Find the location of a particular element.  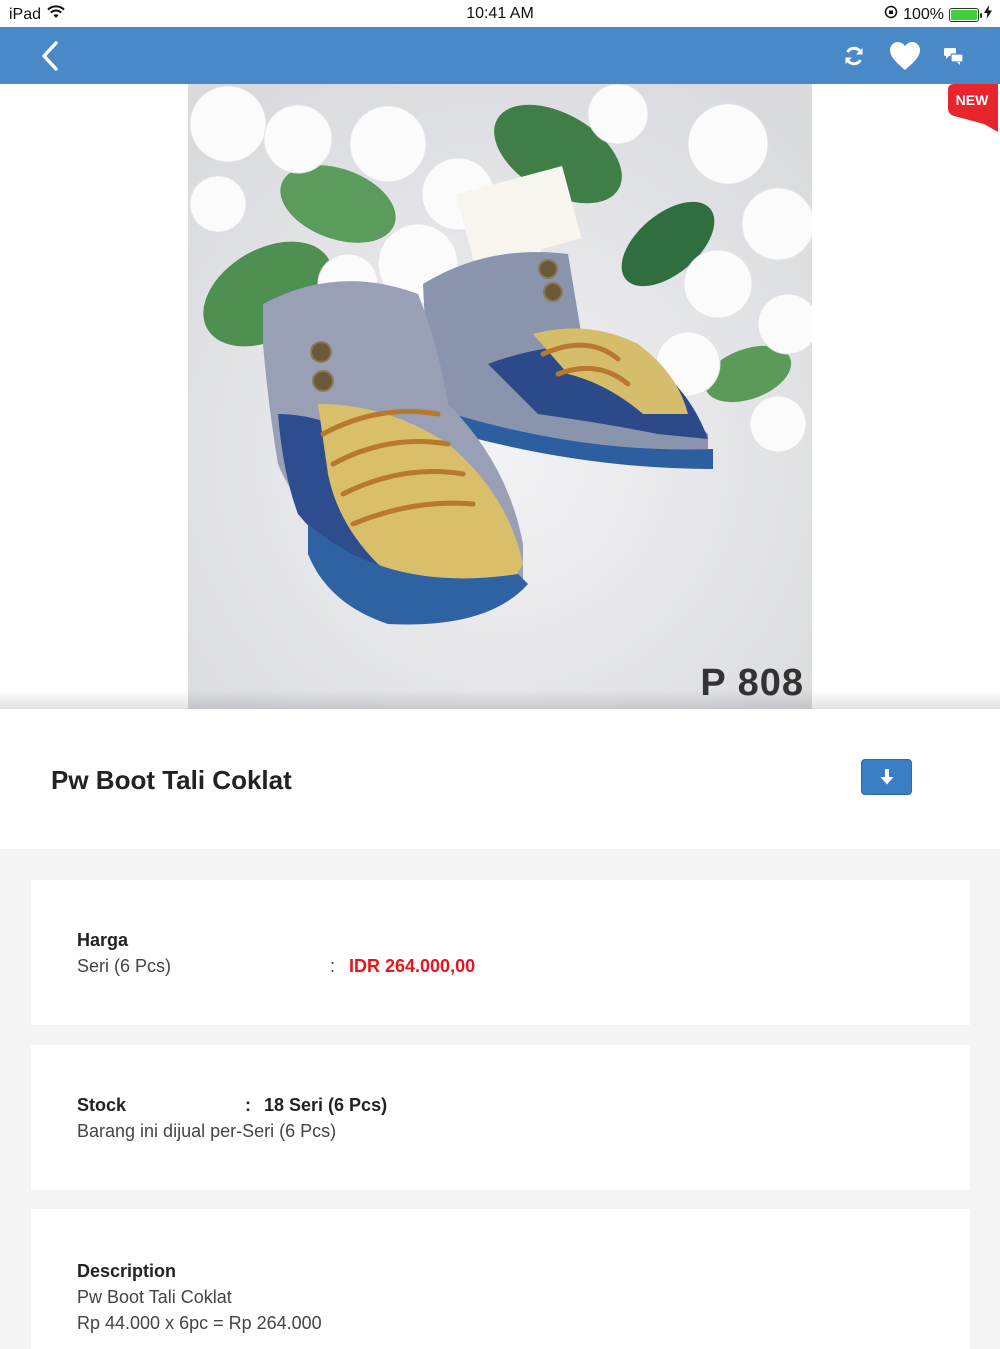

refresh-icon is located at coordinates (854, 55).